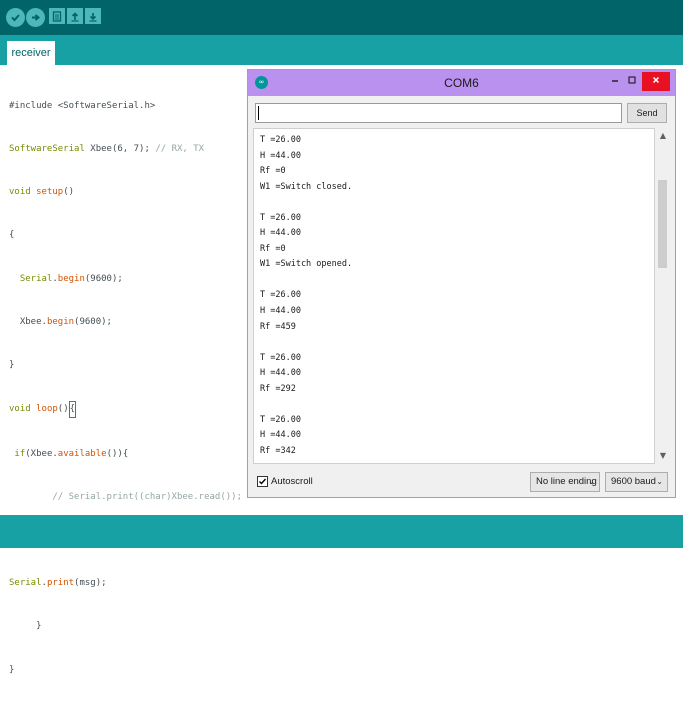 The image size is (683, 706). Describe the element at coordinates (461, 83) in the screenshot. I see `serial-monitor-titlebar: ∞ COM6` at that location.